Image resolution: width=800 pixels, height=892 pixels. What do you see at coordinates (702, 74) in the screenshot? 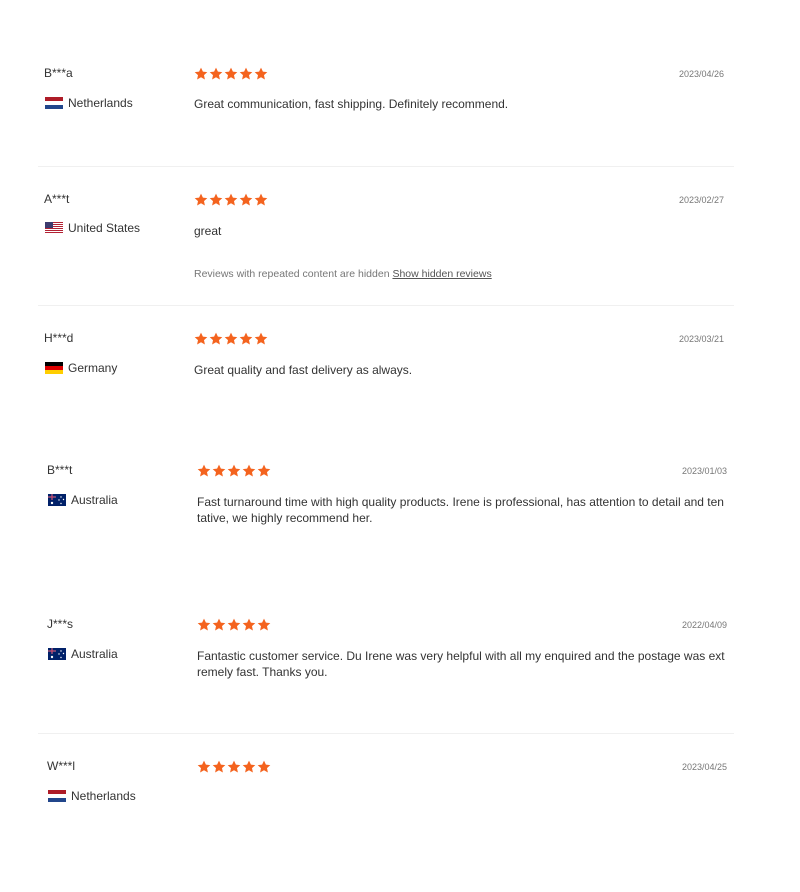
I see `review-date: 2023/04/26` at bounding box center [702, 74].